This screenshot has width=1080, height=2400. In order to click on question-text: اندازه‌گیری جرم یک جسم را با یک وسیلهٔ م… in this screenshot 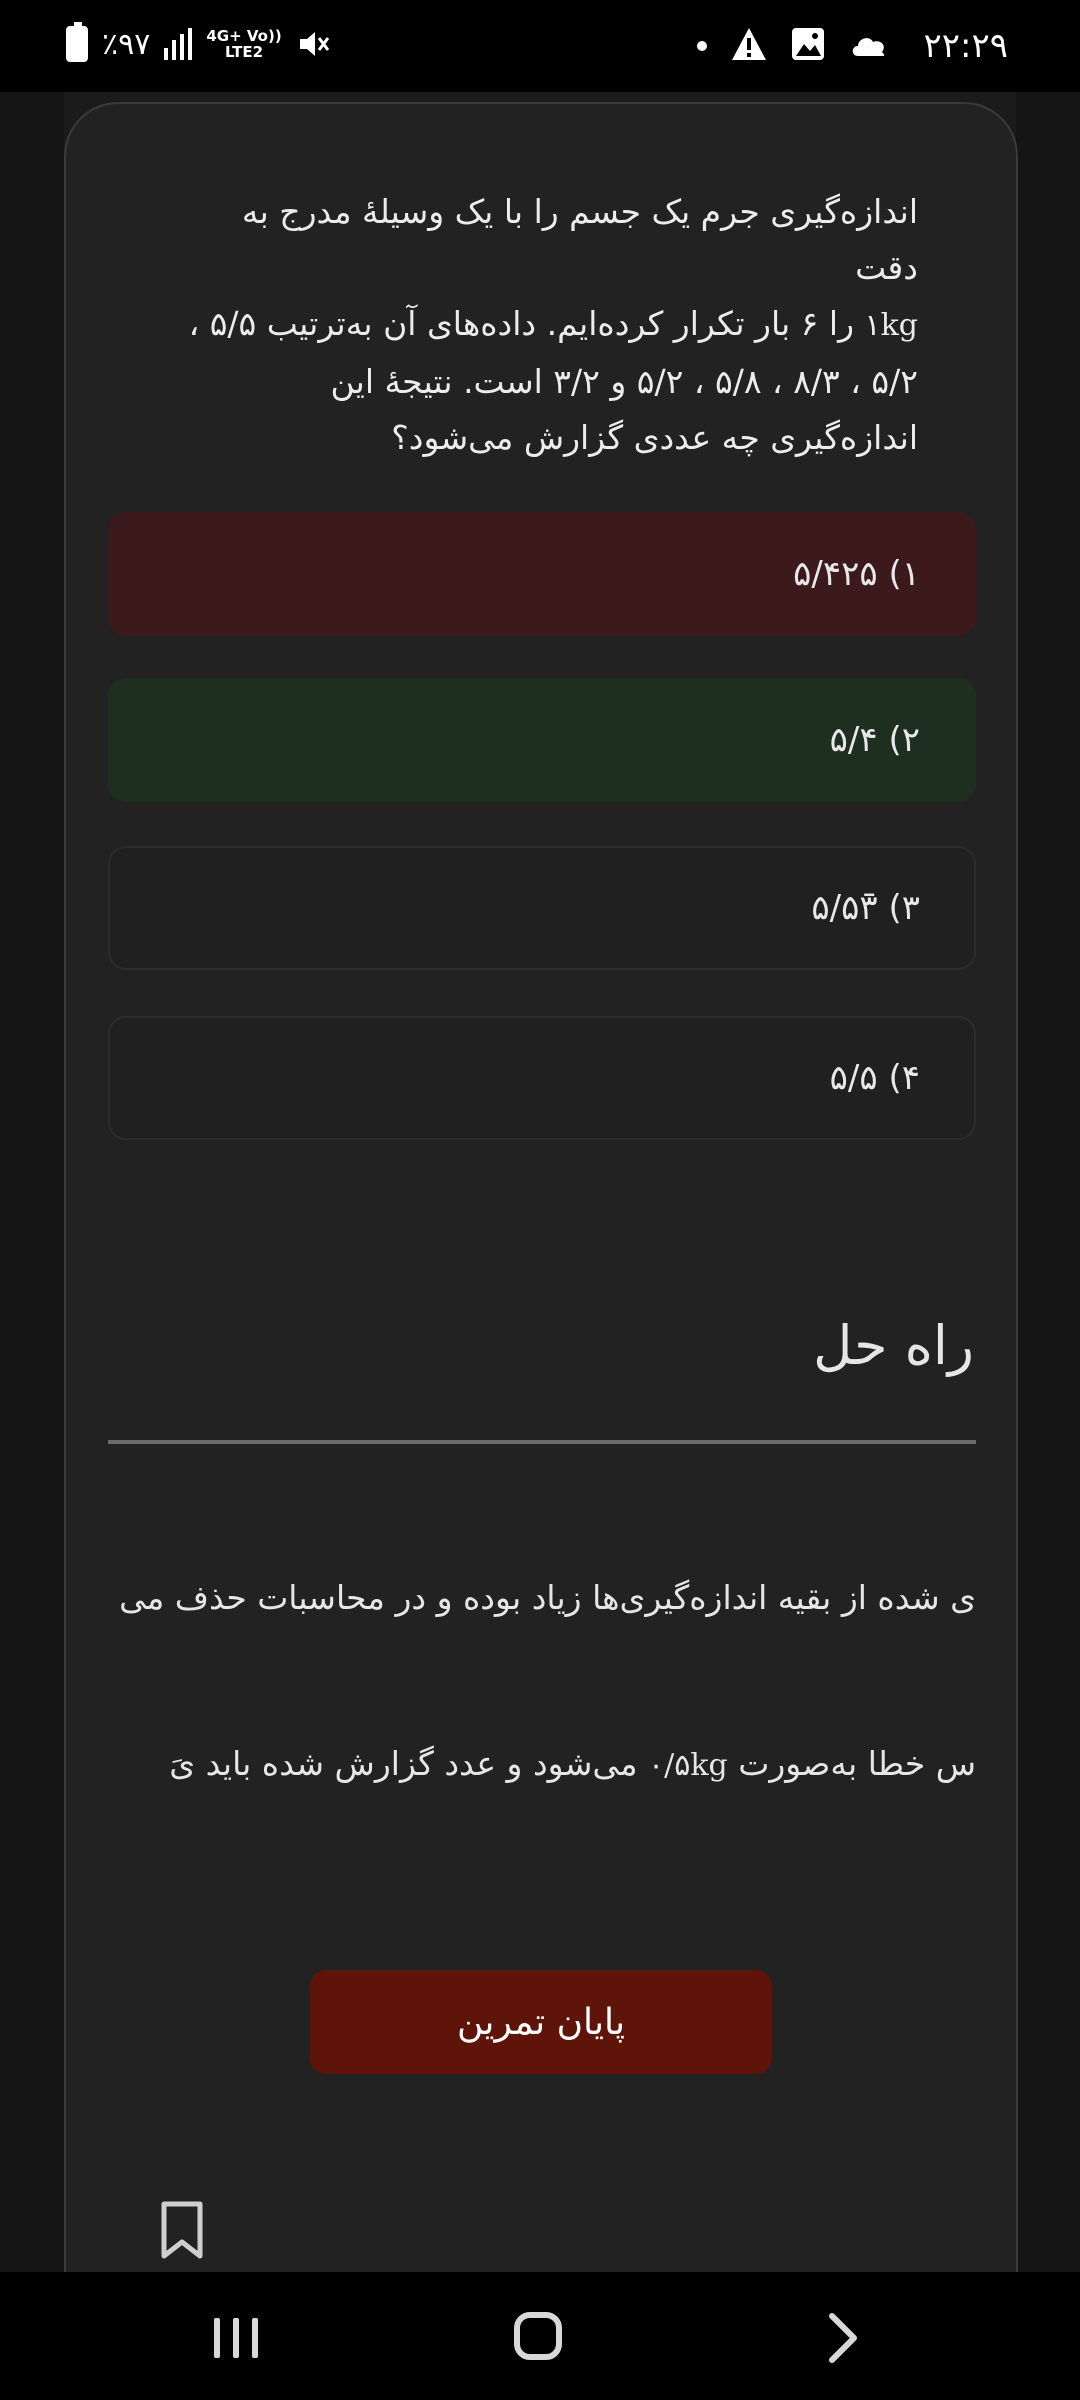, I will do `click(547, 325)`.